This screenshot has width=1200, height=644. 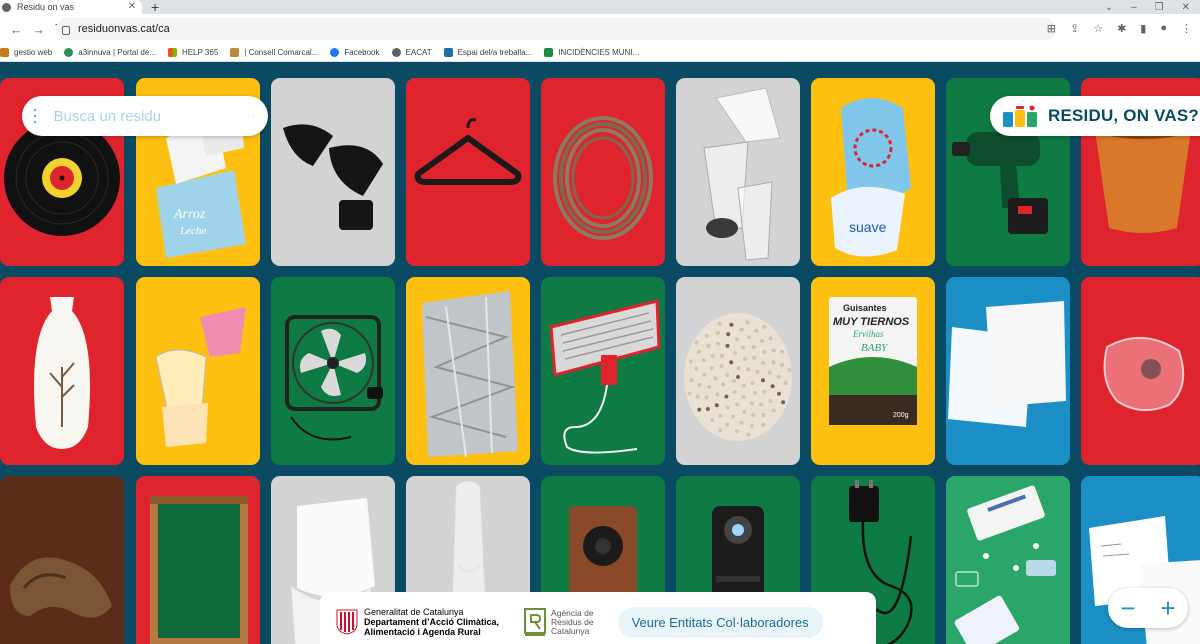 I want to click on microsoft-icon, so click(x=172, y=52).